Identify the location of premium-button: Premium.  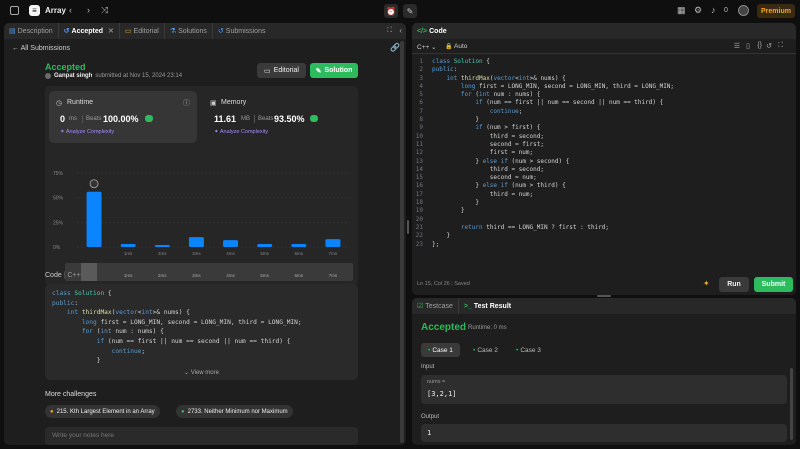
(776, 11).